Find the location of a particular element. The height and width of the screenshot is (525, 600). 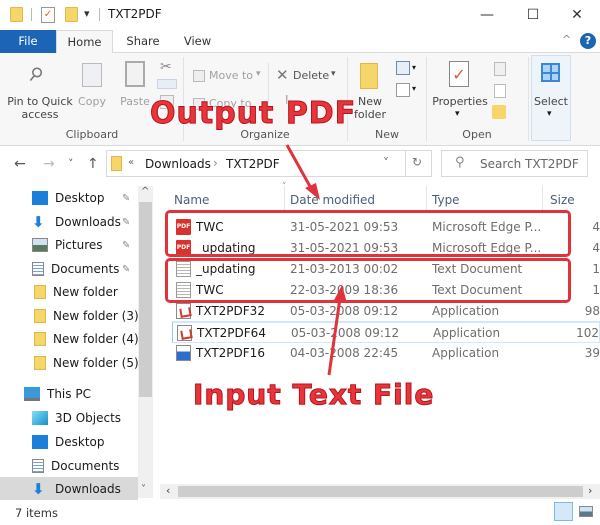

back-button: ← is located at coordinates (20, 164).